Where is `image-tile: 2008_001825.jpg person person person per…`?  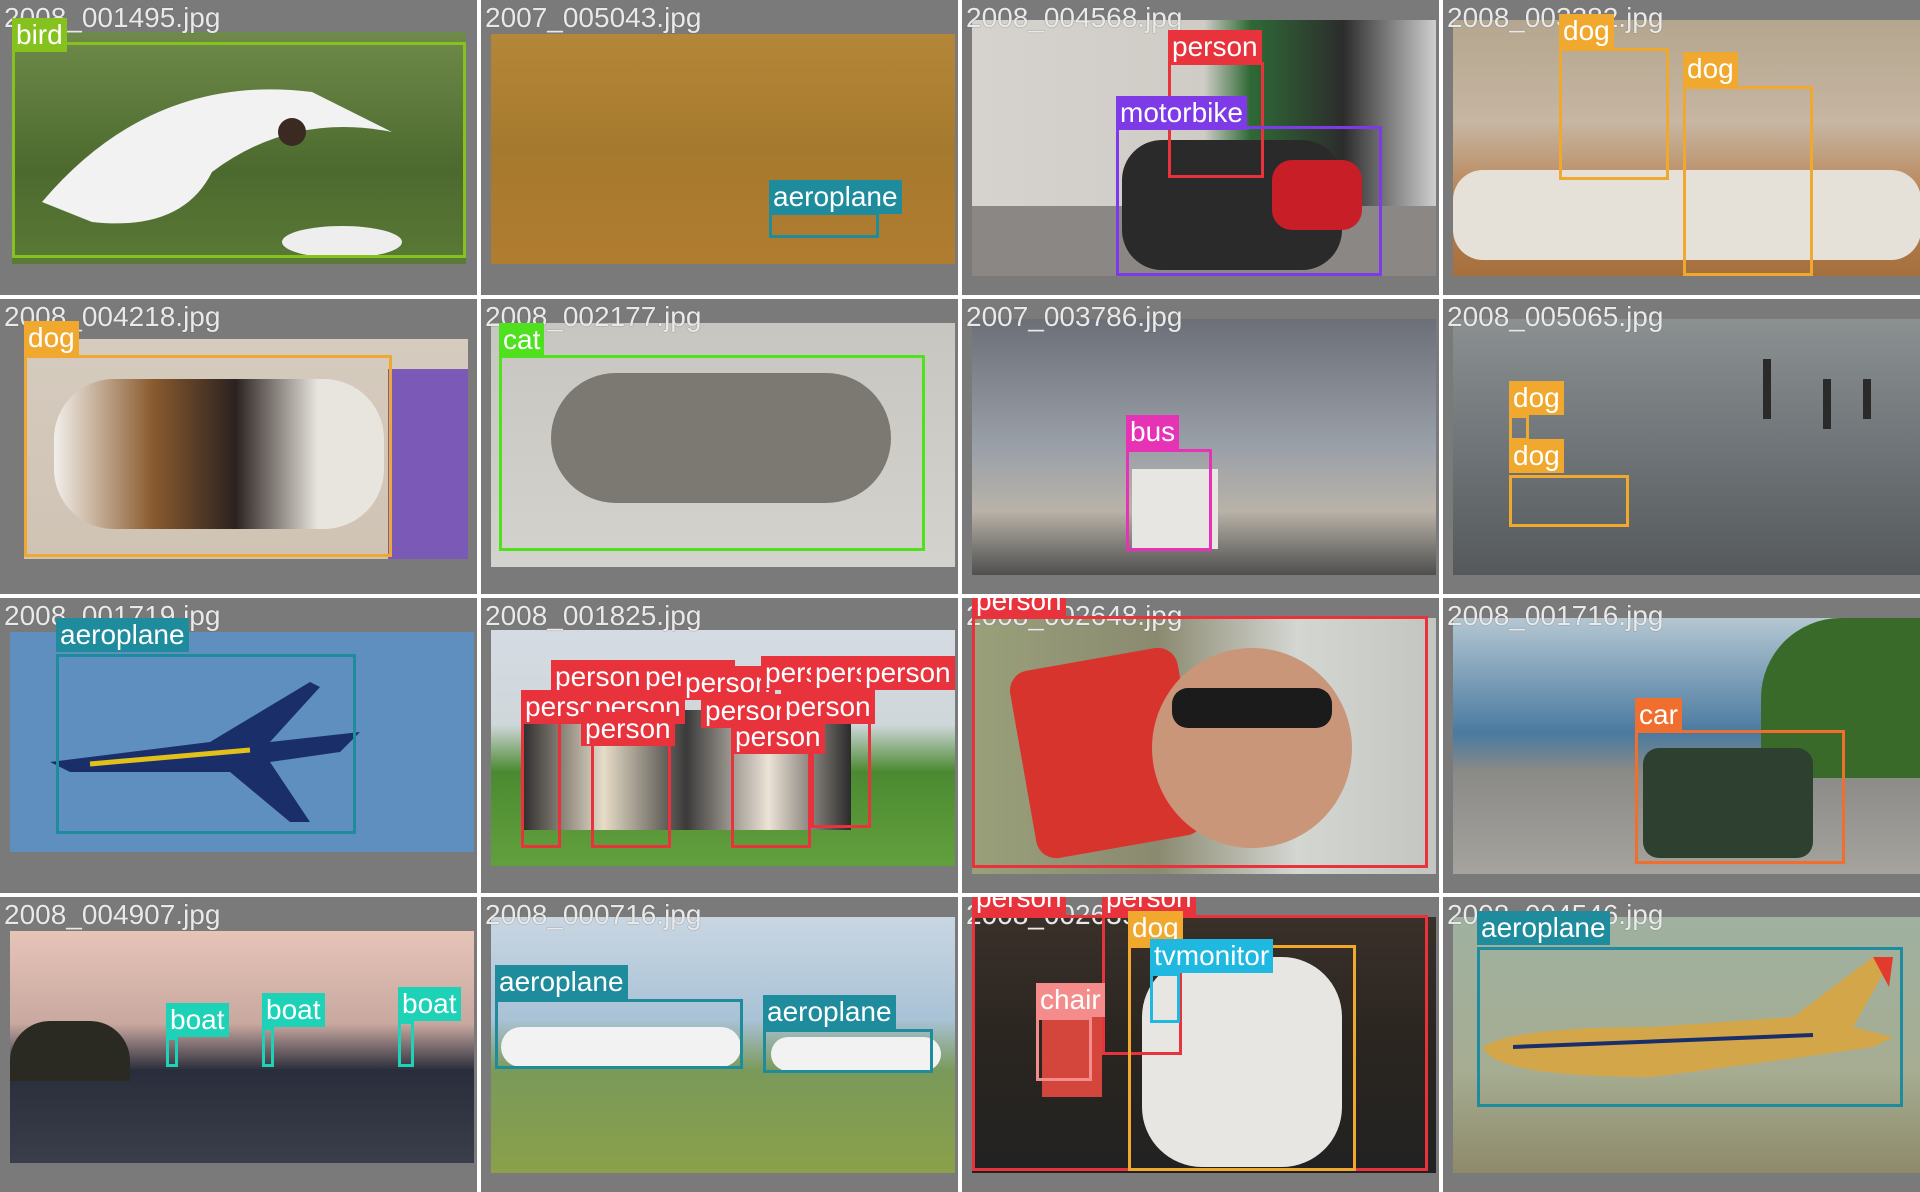
image-tile: 2008_001825.jpg person person person per… is located at coordinates (719, 745).